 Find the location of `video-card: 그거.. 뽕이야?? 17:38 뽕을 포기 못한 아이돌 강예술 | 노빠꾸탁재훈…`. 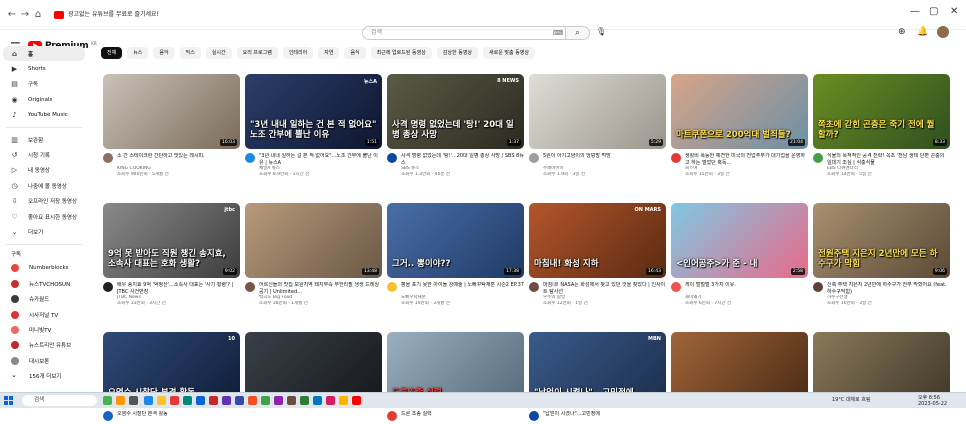

video-card: 그거.. 뽕이야?? 17:38 뽕을 포기 못한 아이돌 강예술 | 노빠꾸탁재훈… is located at coordinates (455, 255).